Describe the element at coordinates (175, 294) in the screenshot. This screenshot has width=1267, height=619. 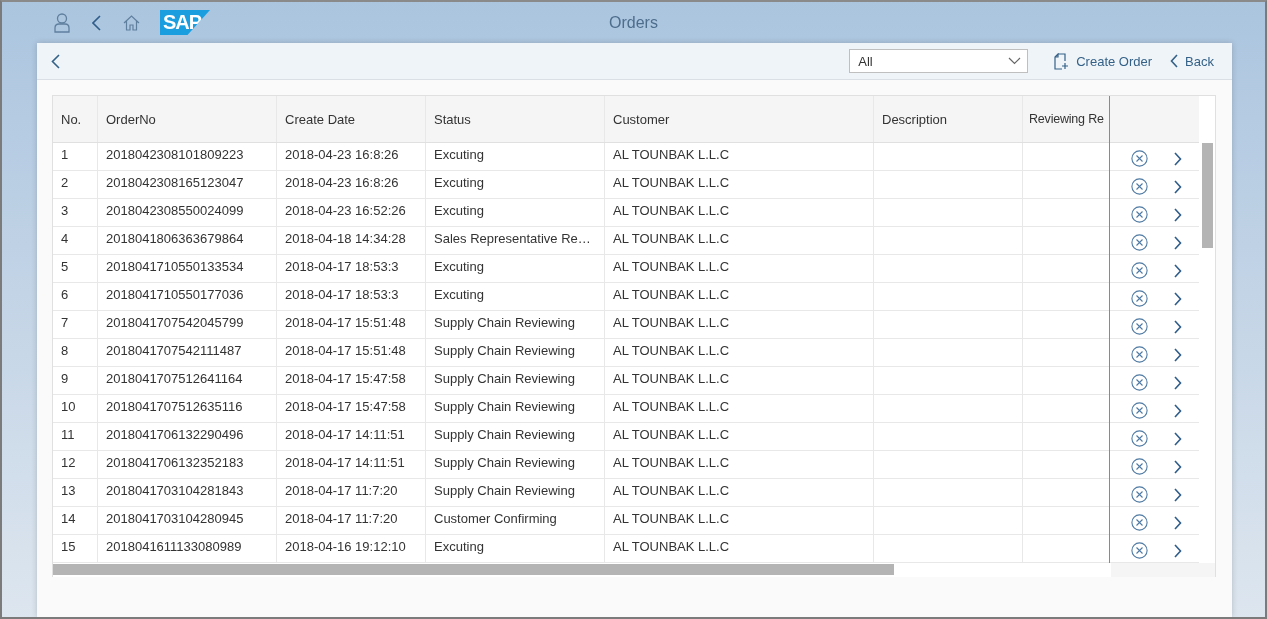
I see `table-cell: 2018041710550177036` at that location.